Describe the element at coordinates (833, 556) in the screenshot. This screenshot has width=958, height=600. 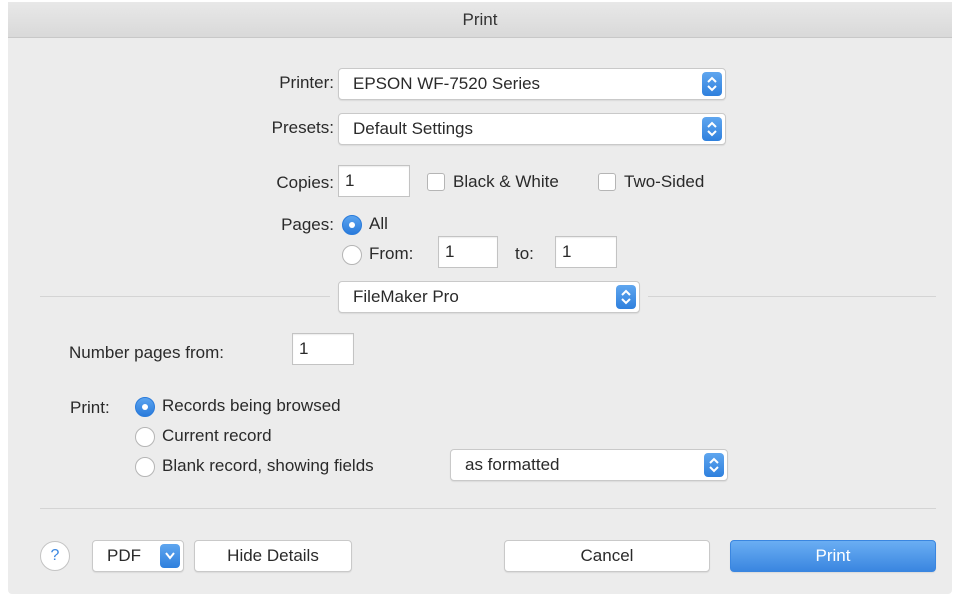
I see `print-button: Print` at that location.